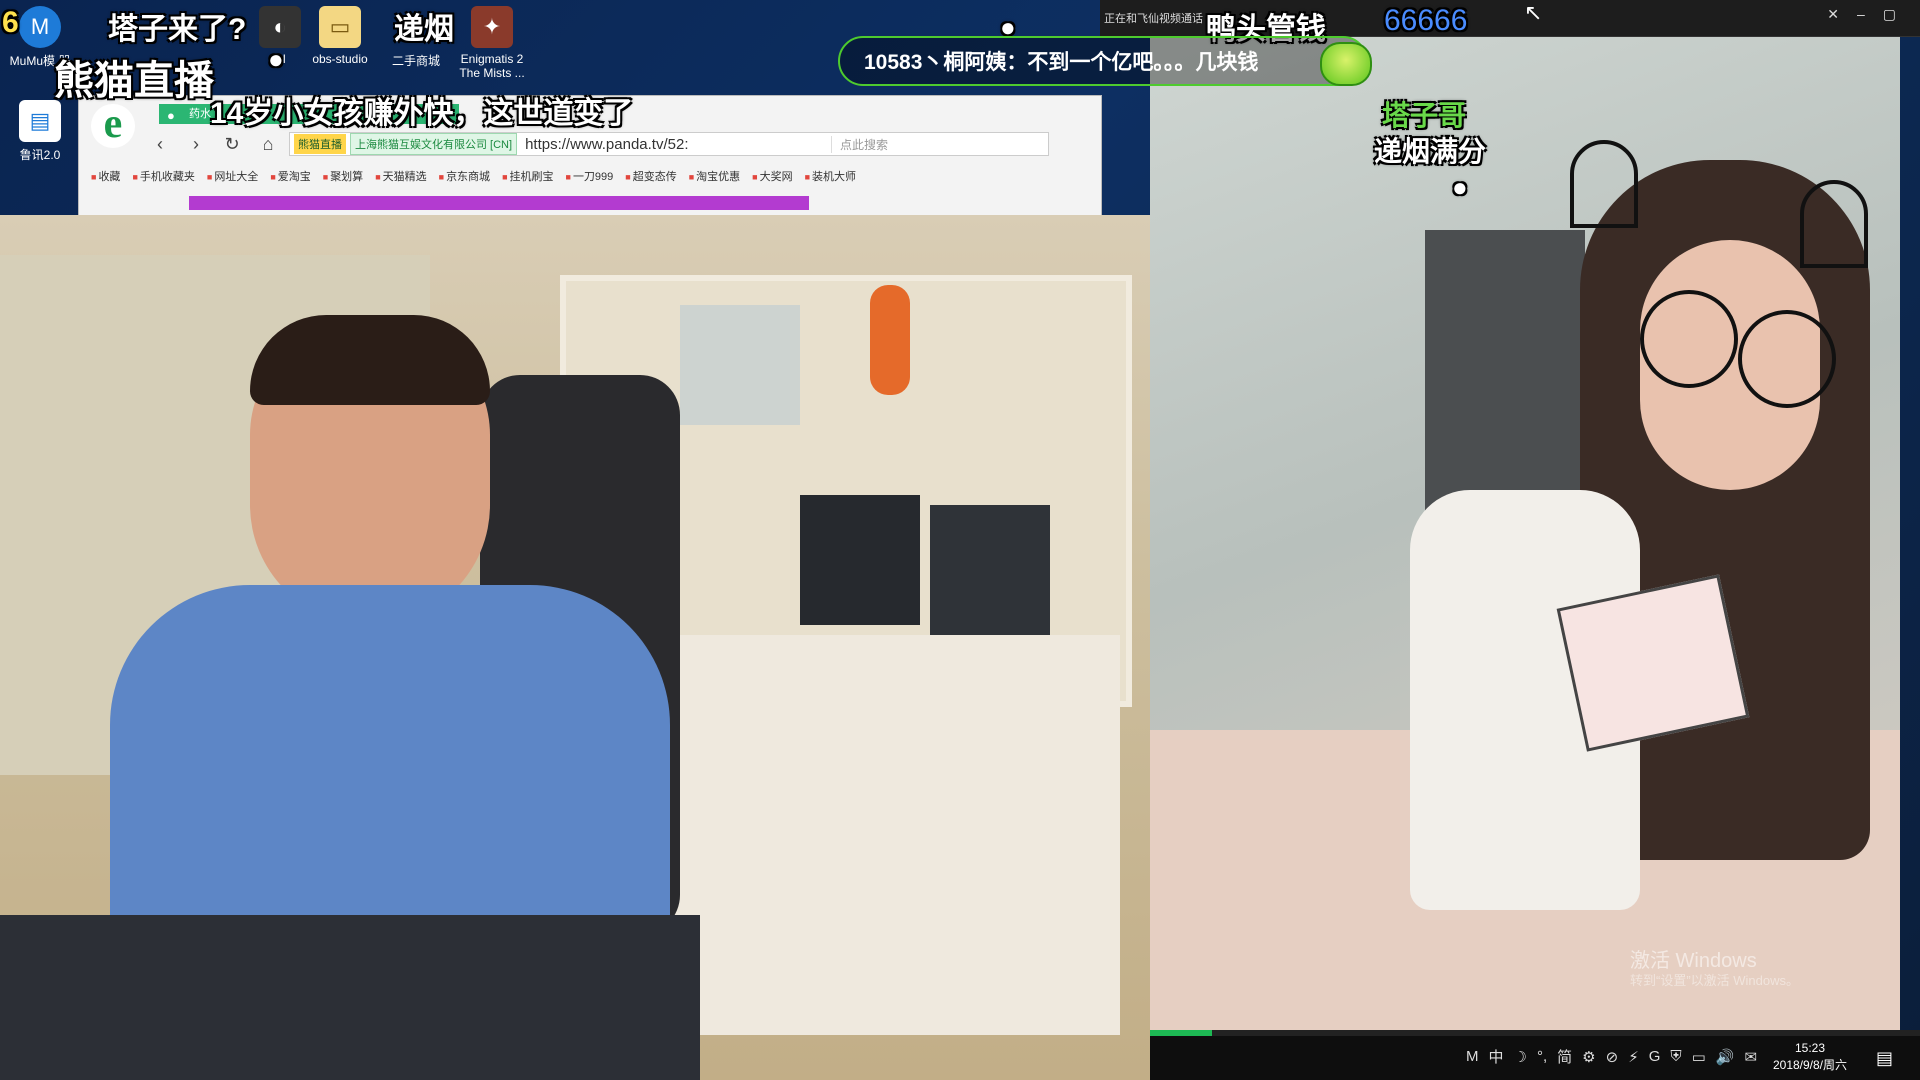 The image size is (1920, 1080). Describe the element at coordinates (492, 27) in the screenshot. I see `game-icon: ✦` at that location.